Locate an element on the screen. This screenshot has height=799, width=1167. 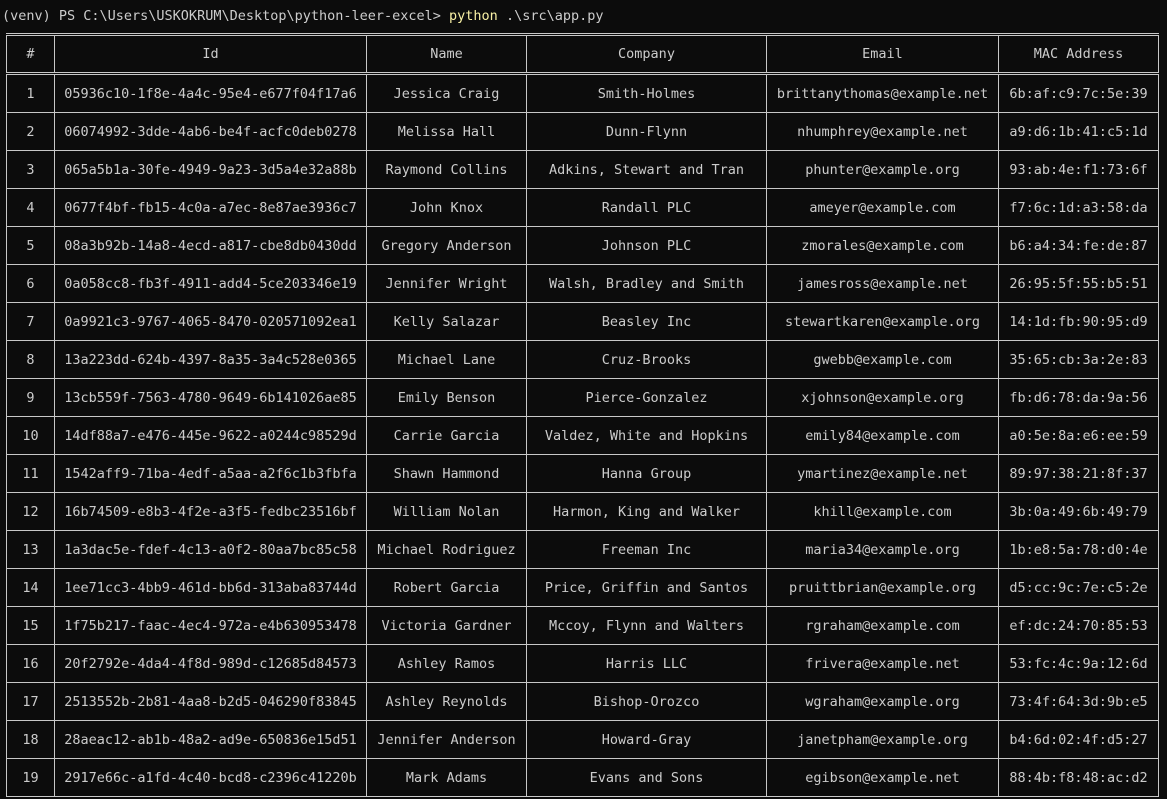
column-header-index: # is located at coordinates (30, 54).